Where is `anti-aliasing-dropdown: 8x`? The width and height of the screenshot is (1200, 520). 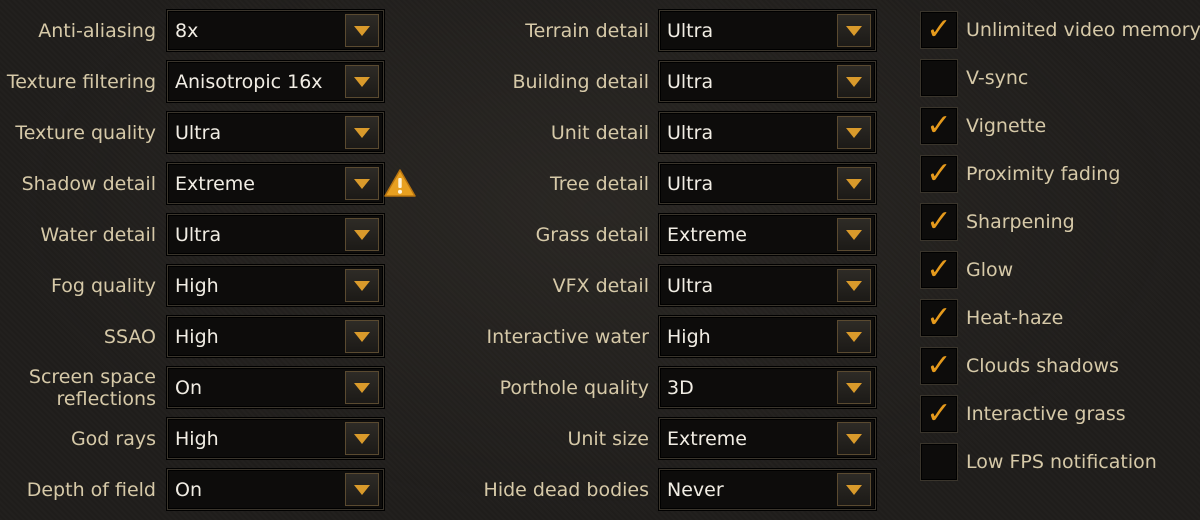 anti-aliasing-dropdown: 8x is located at coordinates (275, 30).